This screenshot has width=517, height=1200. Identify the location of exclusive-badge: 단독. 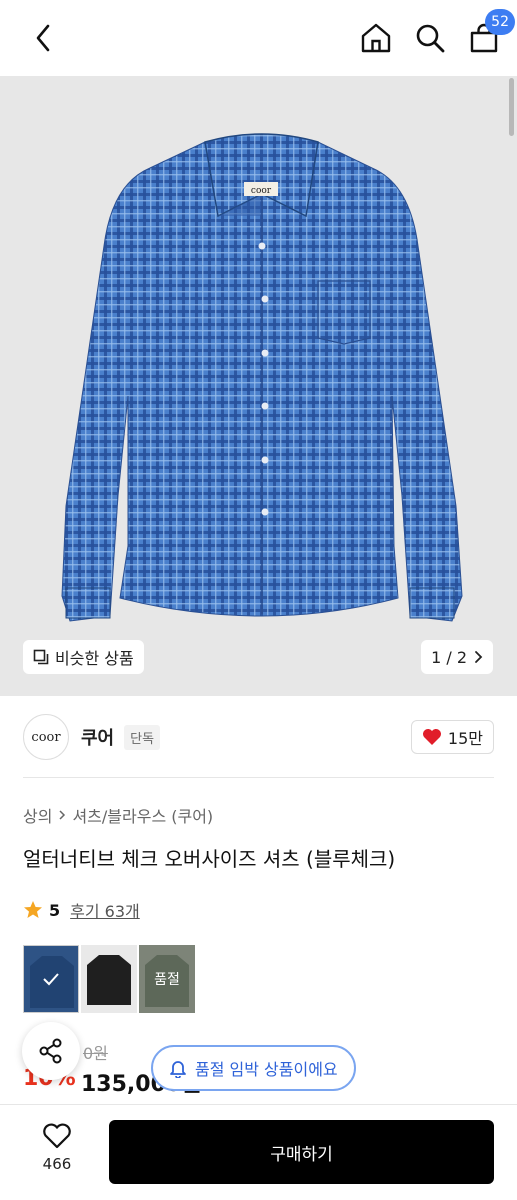
(142, 737).